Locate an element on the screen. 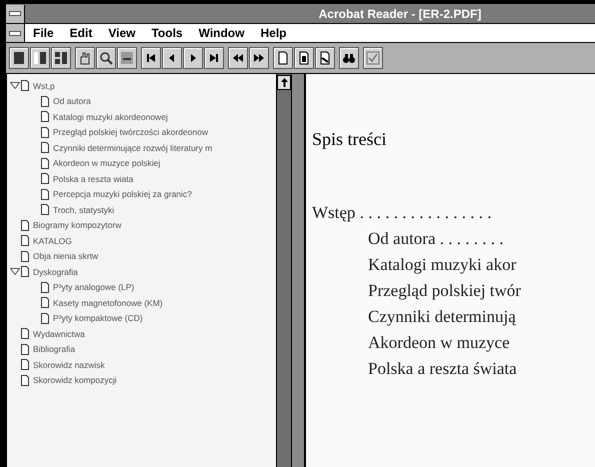 This screenshot has height=467, width=595. toc-entry: Akordeon w muzyce is located at coordinates (439, 343).